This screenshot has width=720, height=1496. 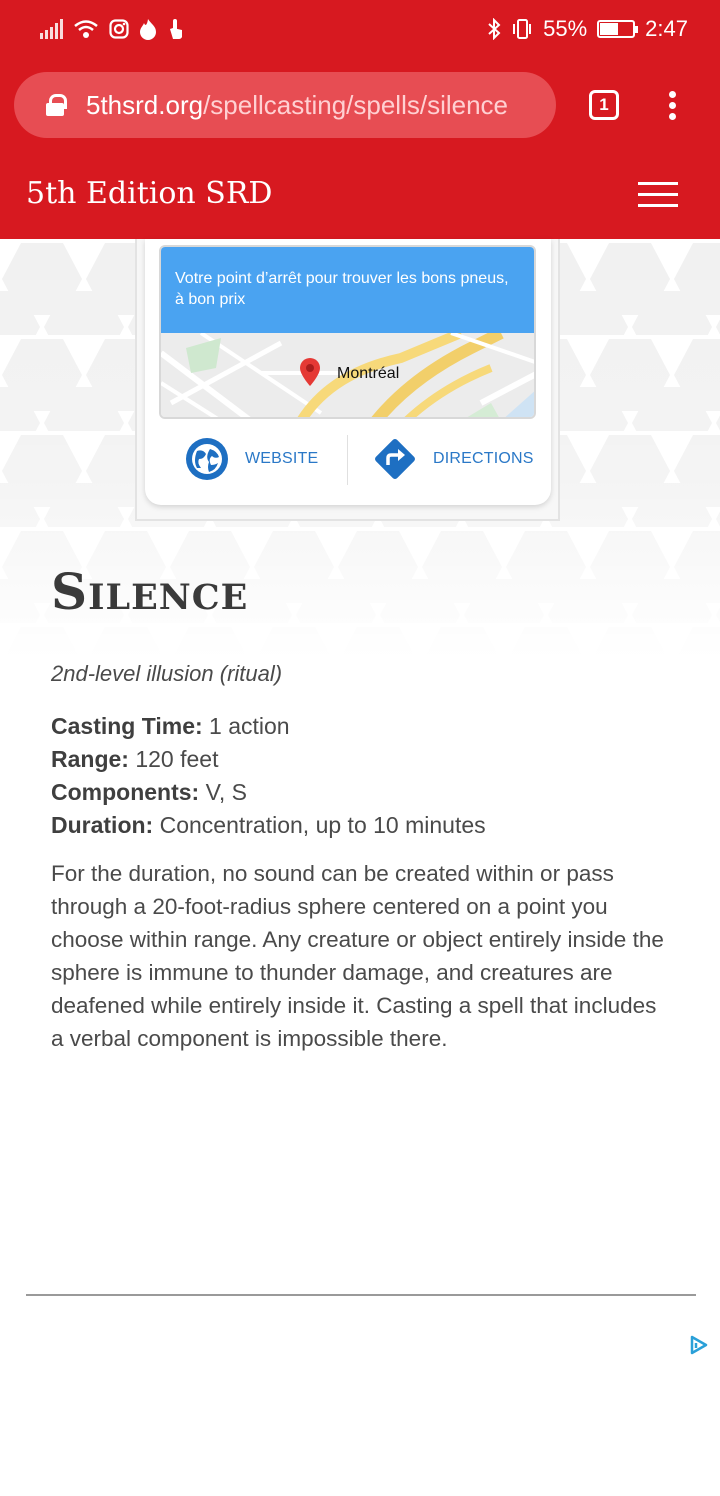 What do you see at coordinates (127, 726) in the screenshot?
I see `casting-time-label: Casting Time:` at bounding box center [127, 726].